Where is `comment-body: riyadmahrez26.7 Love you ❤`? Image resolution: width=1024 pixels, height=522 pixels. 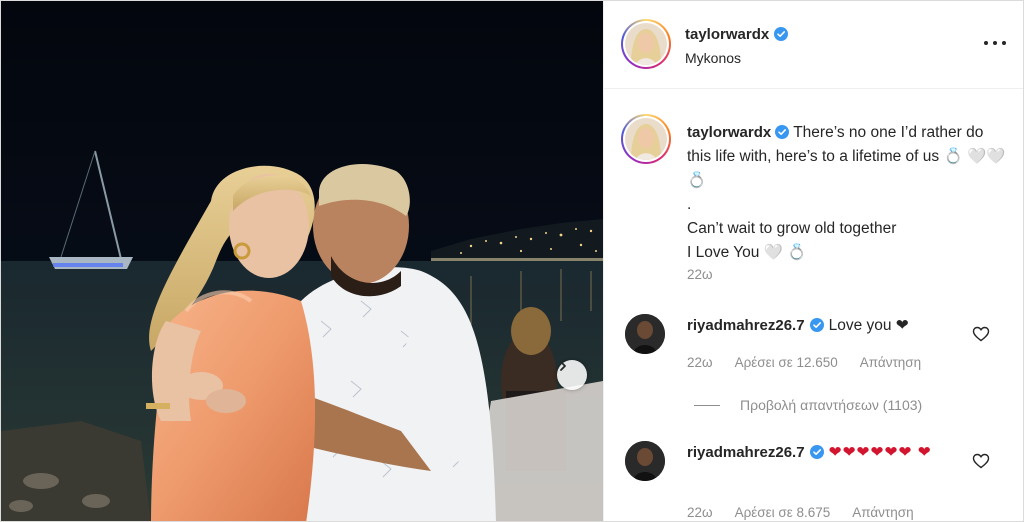
comment-body: riyadmahrez26.7 Love you ❤ is located at coordinates (827, 326).